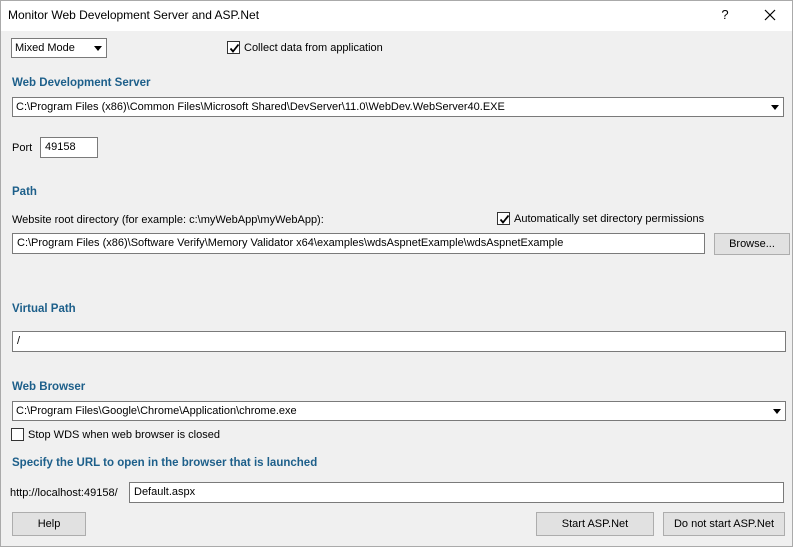 The image size is (793, 547). Describe the element at coordinates (81, 83) in the screenshot. I see `wds-heading: Web Development Server` at that location.